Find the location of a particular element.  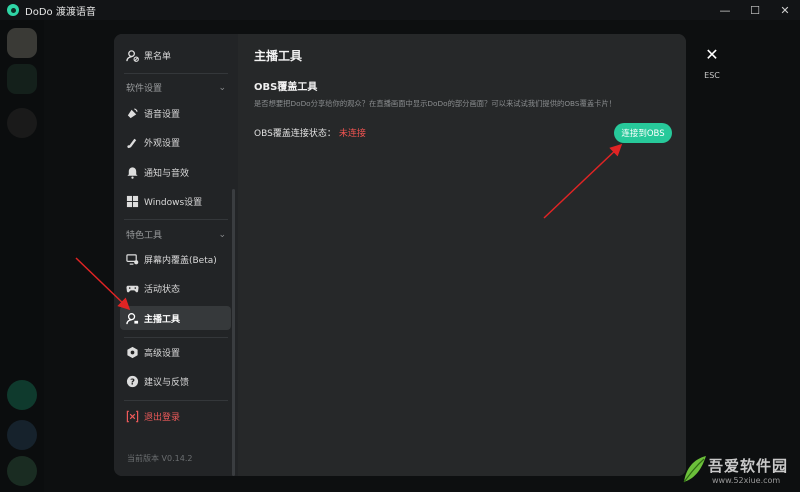

sidebar-scrollbar is located at coordinates (233, 332).